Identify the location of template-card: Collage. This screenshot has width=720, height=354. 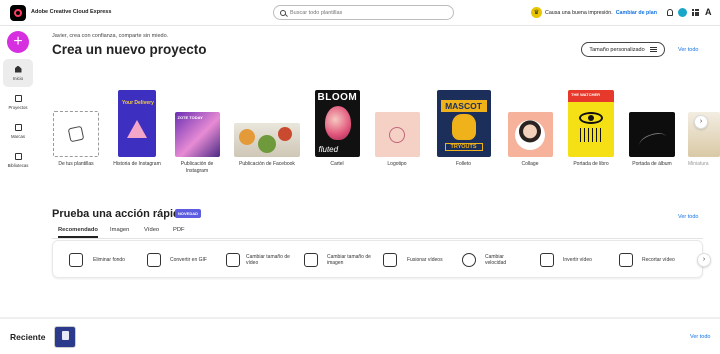
(530, 140).